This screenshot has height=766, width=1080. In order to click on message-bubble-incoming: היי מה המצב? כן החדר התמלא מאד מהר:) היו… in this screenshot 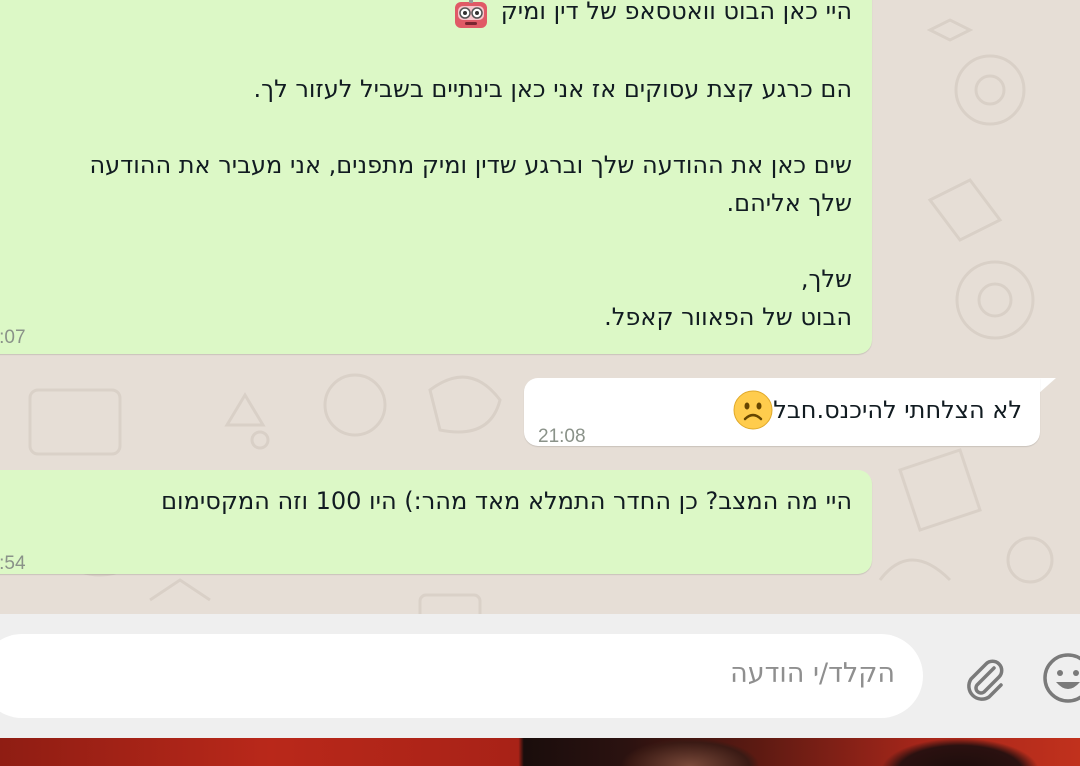, I will do `click(436, 522)`.